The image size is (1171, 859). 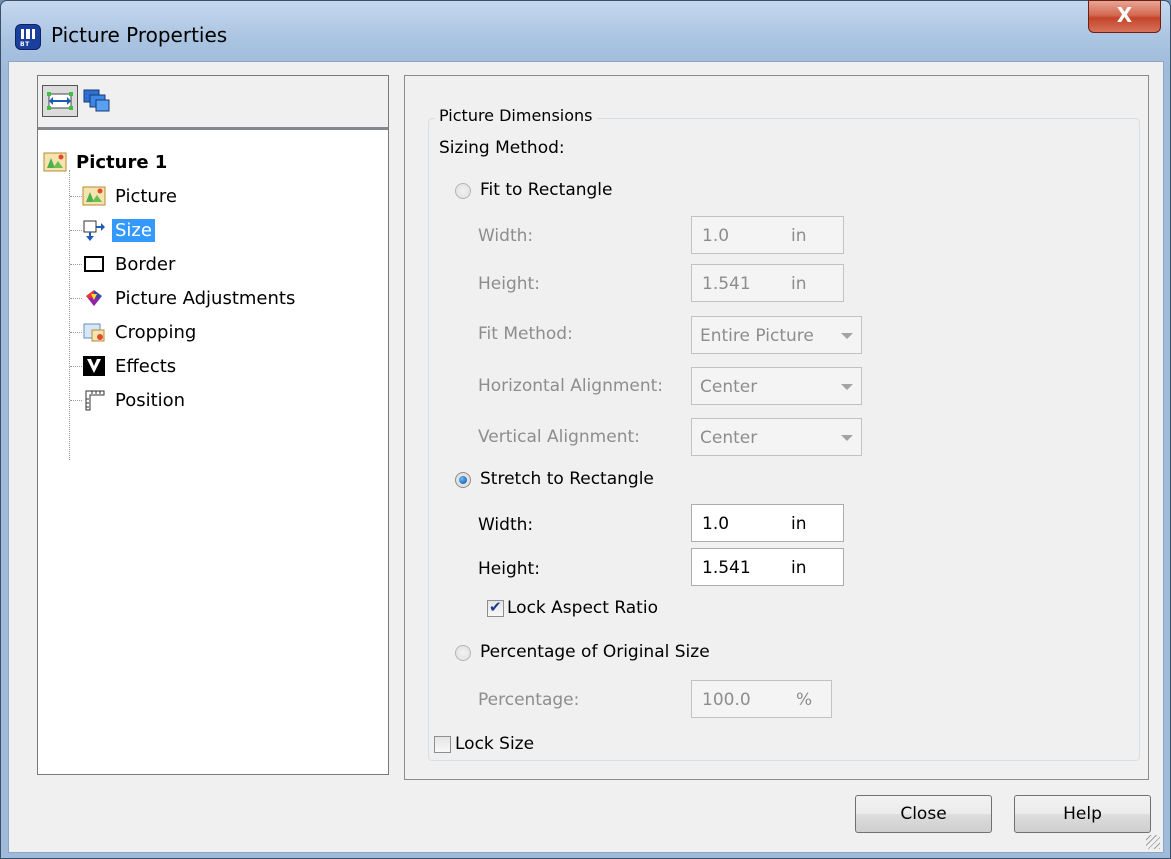 I want to click on lock-size-checkbox, so click(x=442, y=744).